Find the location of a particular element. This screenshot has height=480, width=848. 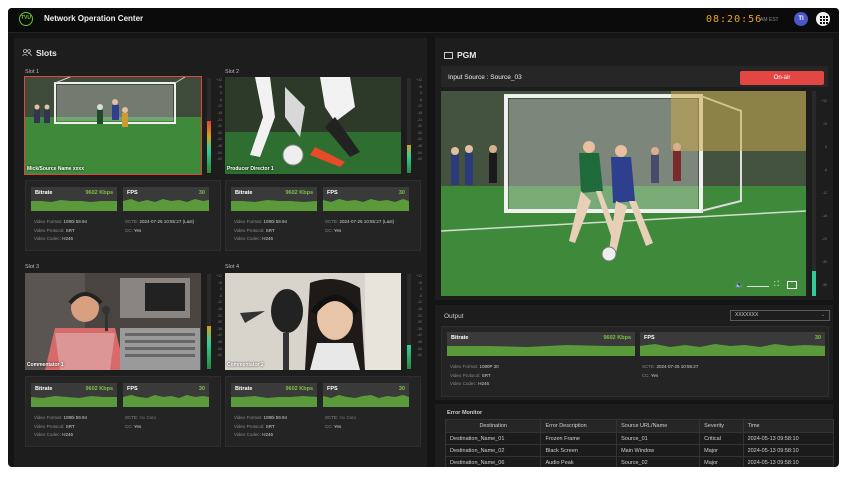

slot-4-fps-graph: FPS 30 is located at coordinates (366, 395).